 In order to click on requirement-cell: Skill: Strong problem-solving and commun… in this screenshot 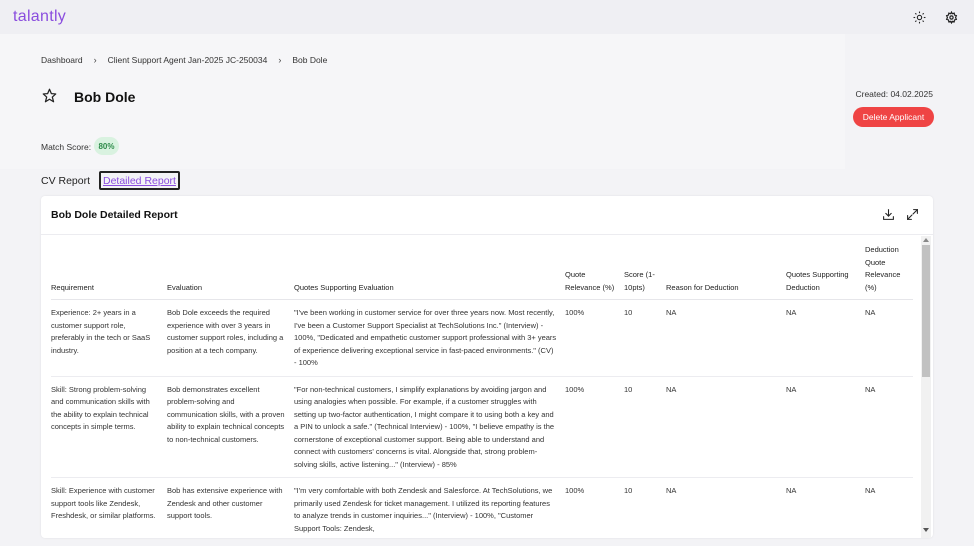, I will do `click(109, 427)`.